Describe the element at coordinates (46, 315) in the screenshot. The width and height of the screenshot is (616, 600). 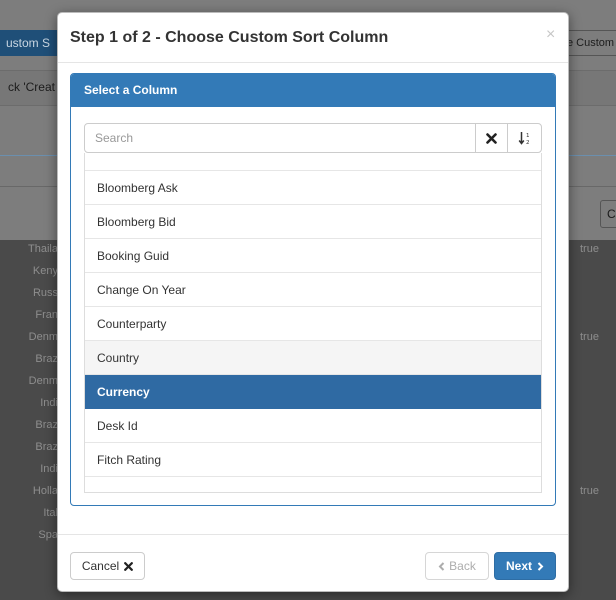
I see `background-country-cell: Fran` at that location.